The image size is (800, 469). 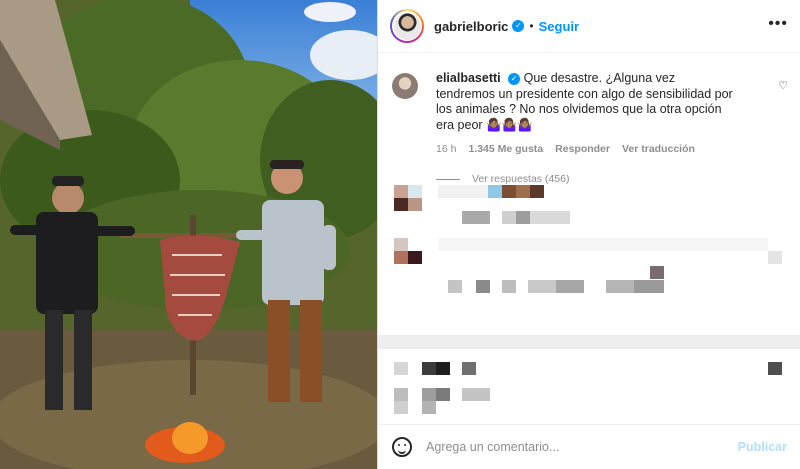 I want to click on author-username: gabrielboric, so click(x=471, y=26).